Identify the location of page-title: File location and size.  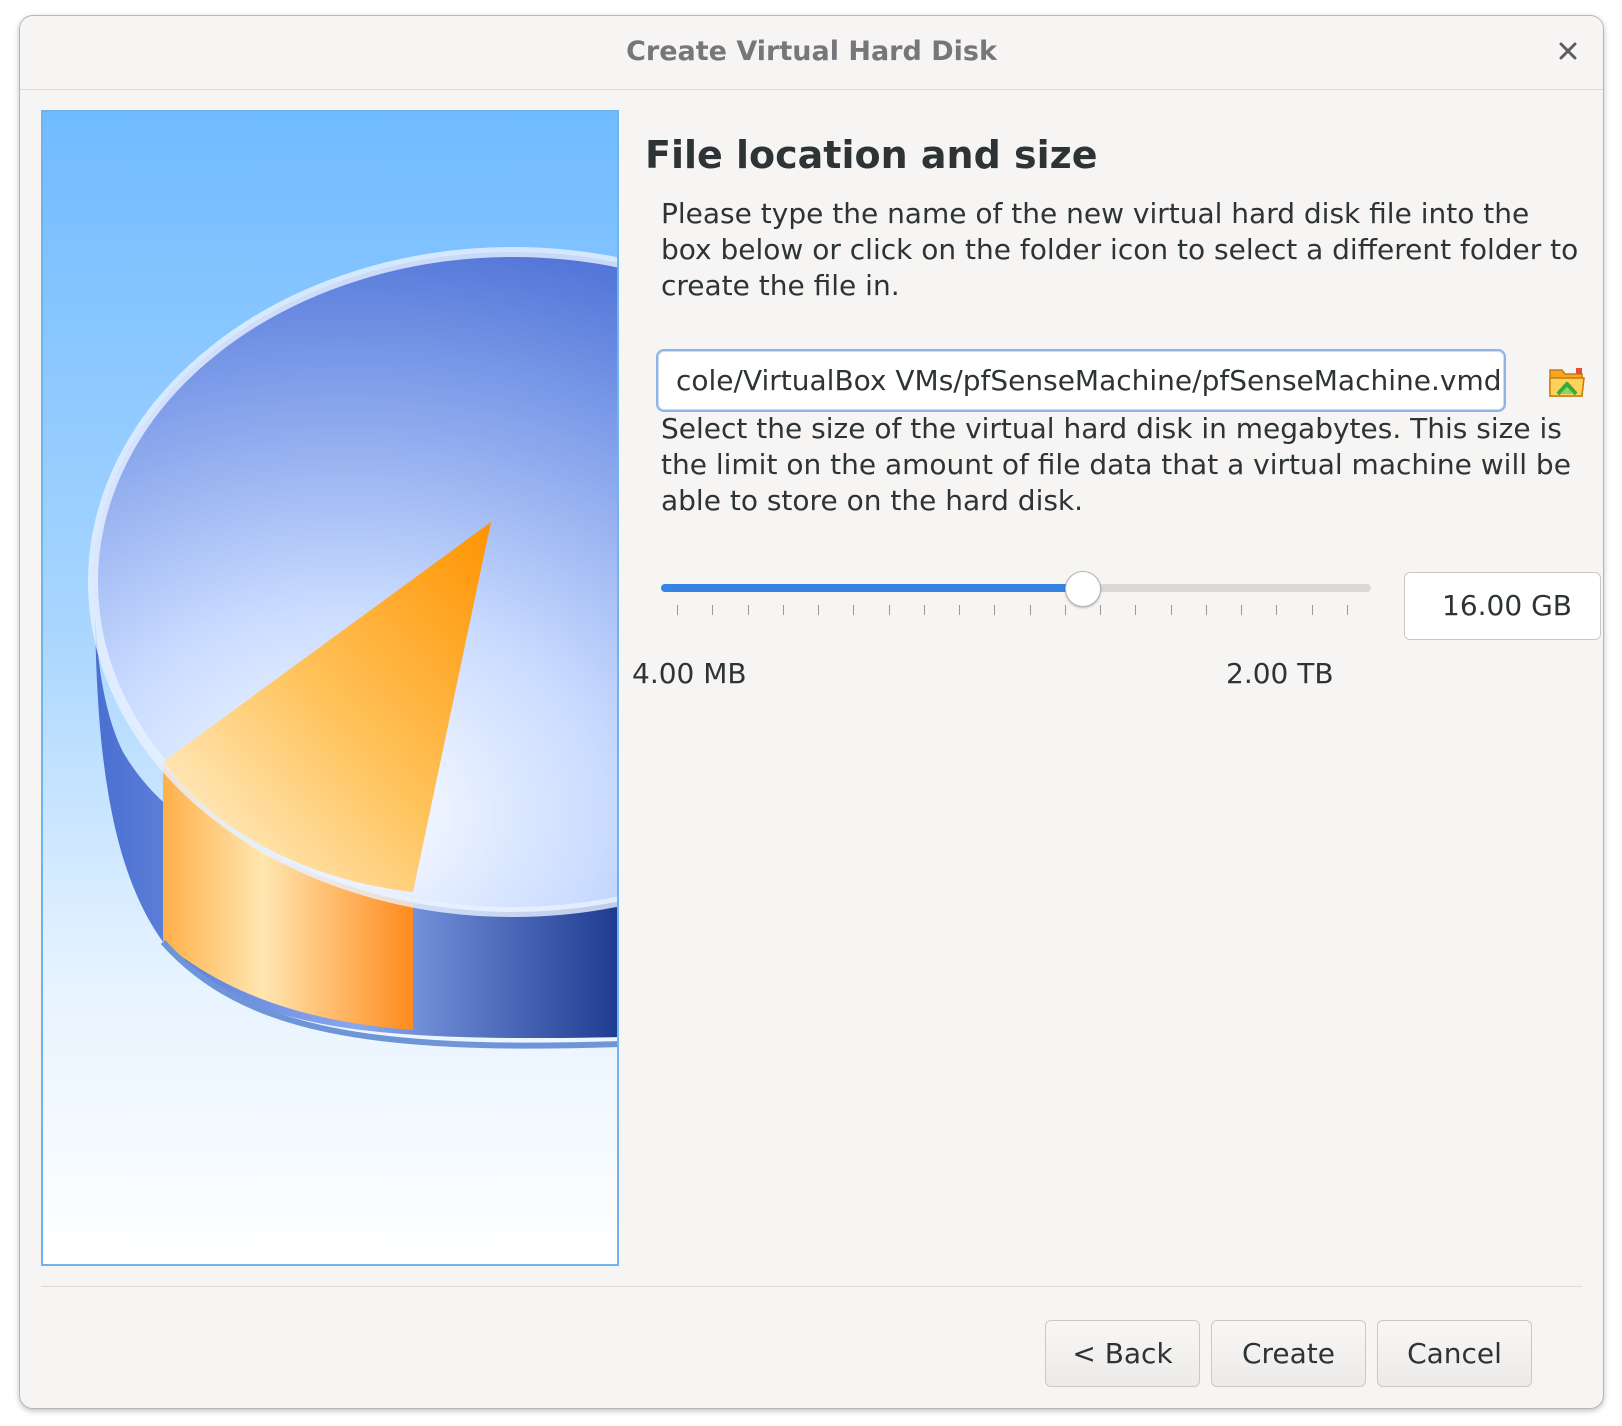
(871, 155).